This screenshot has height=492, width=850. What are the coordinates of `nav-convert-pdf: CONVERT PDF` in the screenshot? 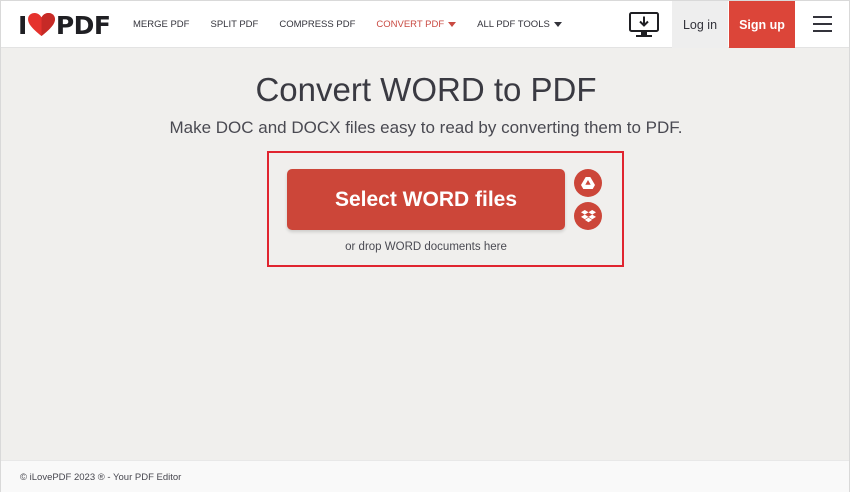 It's located at (416, 24).